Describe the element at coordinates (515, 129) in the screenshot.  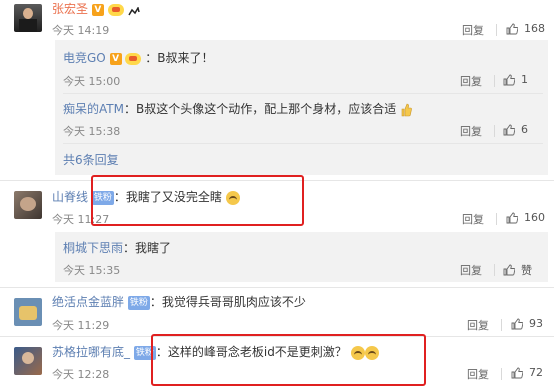
I see `like-button: 6` at that location.